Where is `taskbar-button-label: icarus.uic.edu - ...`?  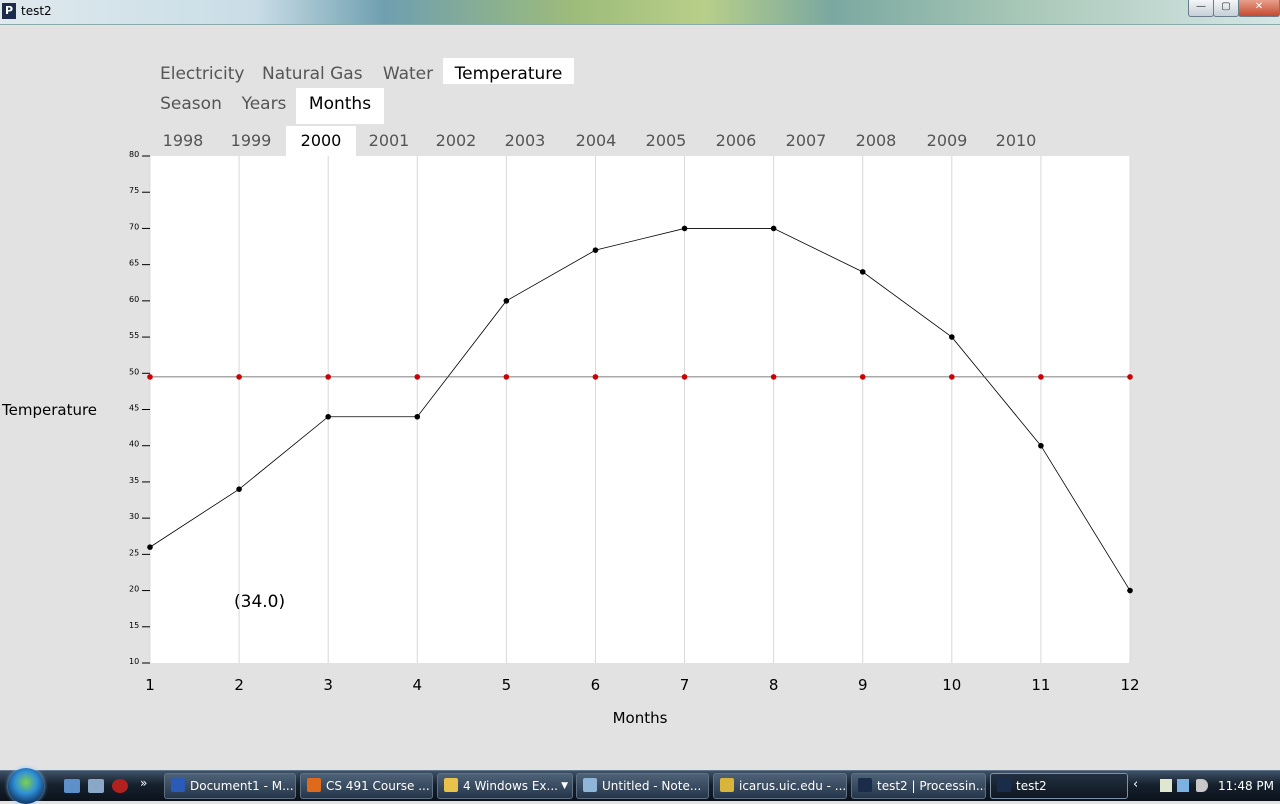
taskbar-button-label: icarus.uic.edu - ... is located at coordinates (793, 786).